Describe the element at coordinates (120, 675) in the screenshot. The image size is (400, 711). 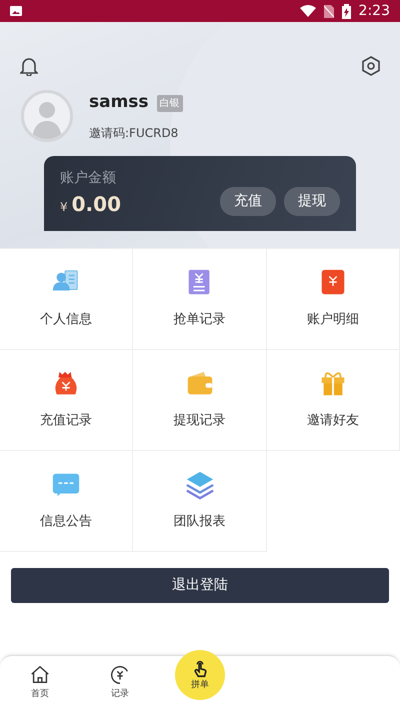
I see `yen-circle-icon` at that location.